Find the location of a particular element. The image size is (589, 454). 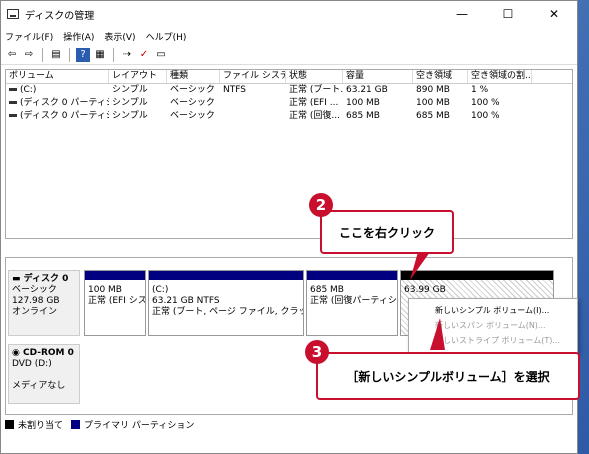

callout-select-menu: ［新しいシンプルボリューム］を選択 is located at coordinates (448, 376).